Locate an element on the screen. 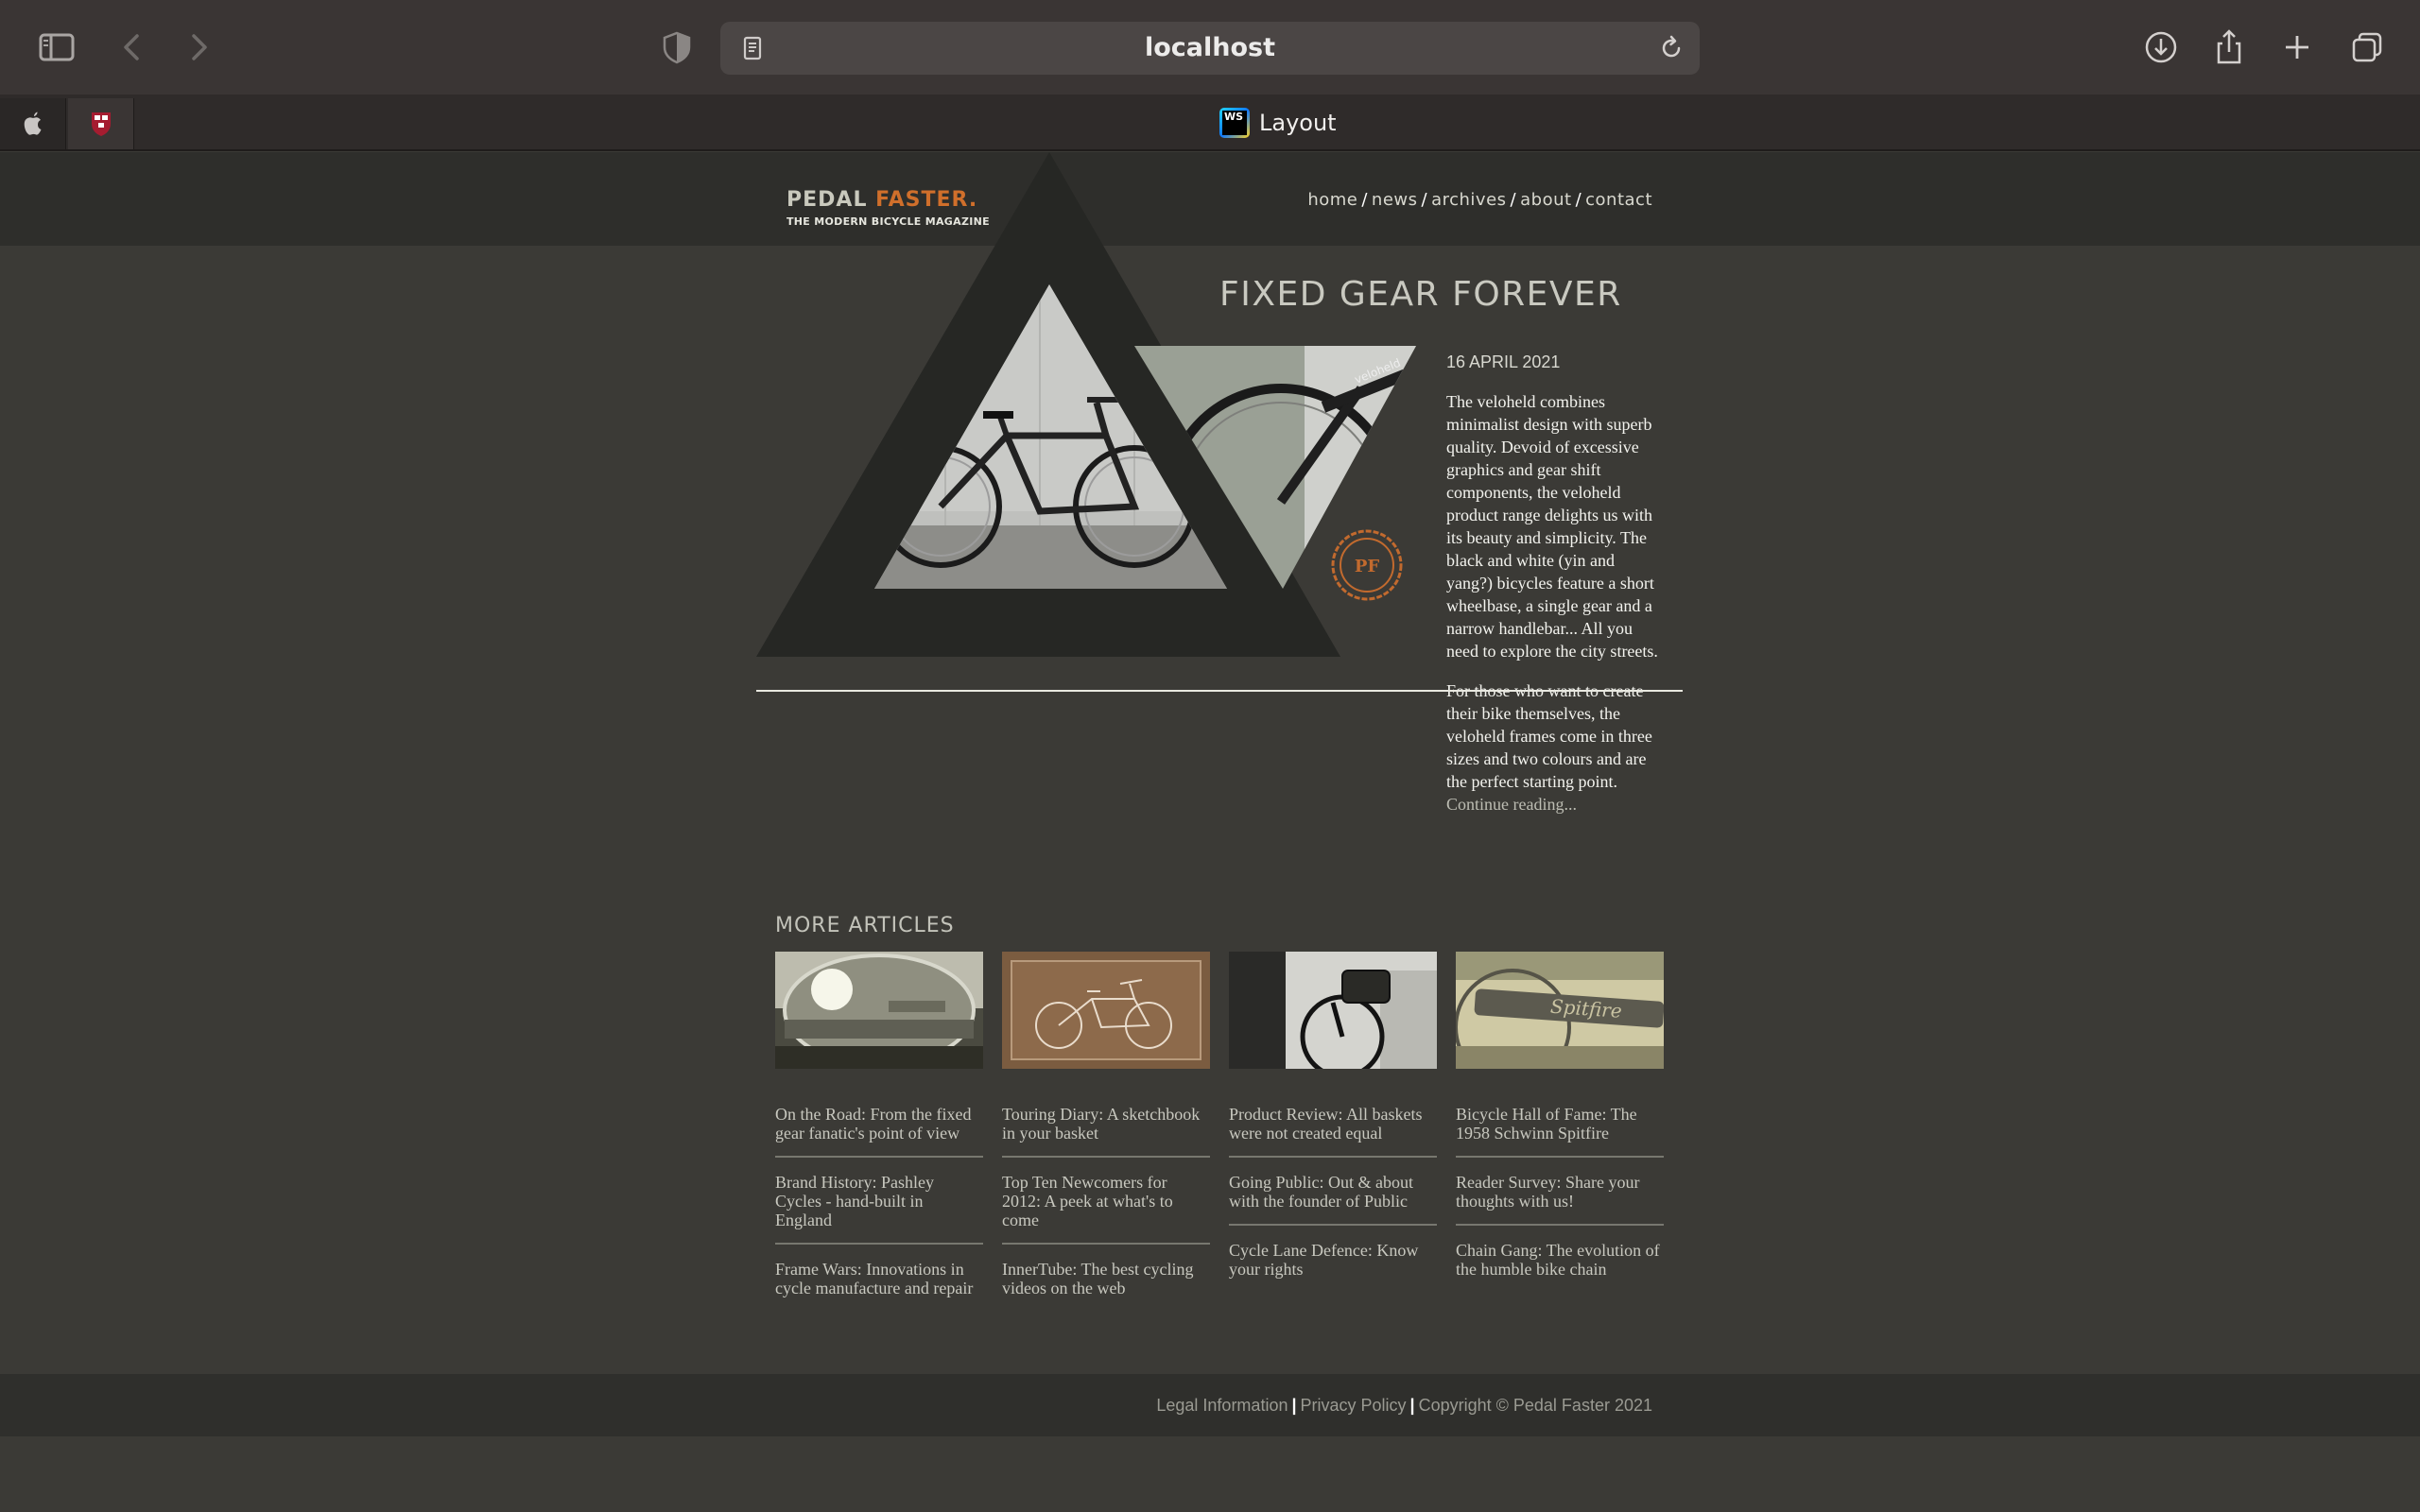 The width and height of the screenshot is (2420, 1512). legal-information-link: Legal Information is located at coordinates (1222, 1405).